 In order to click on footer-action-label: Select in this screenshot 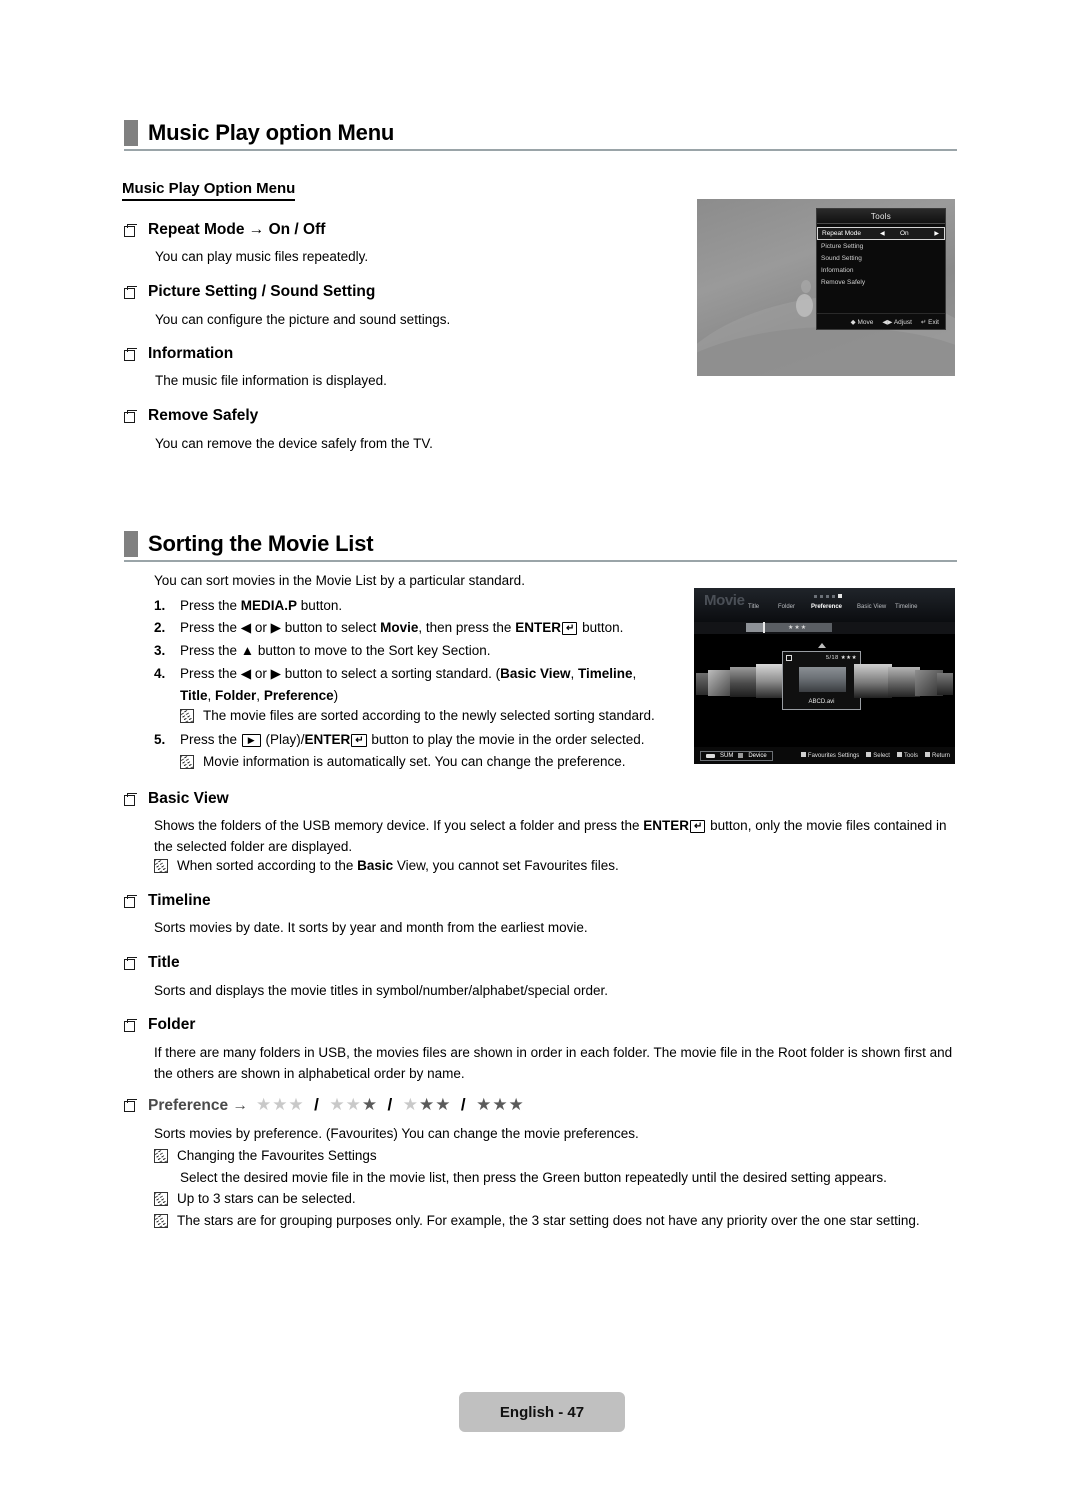, I will do `click(881, 756)`.